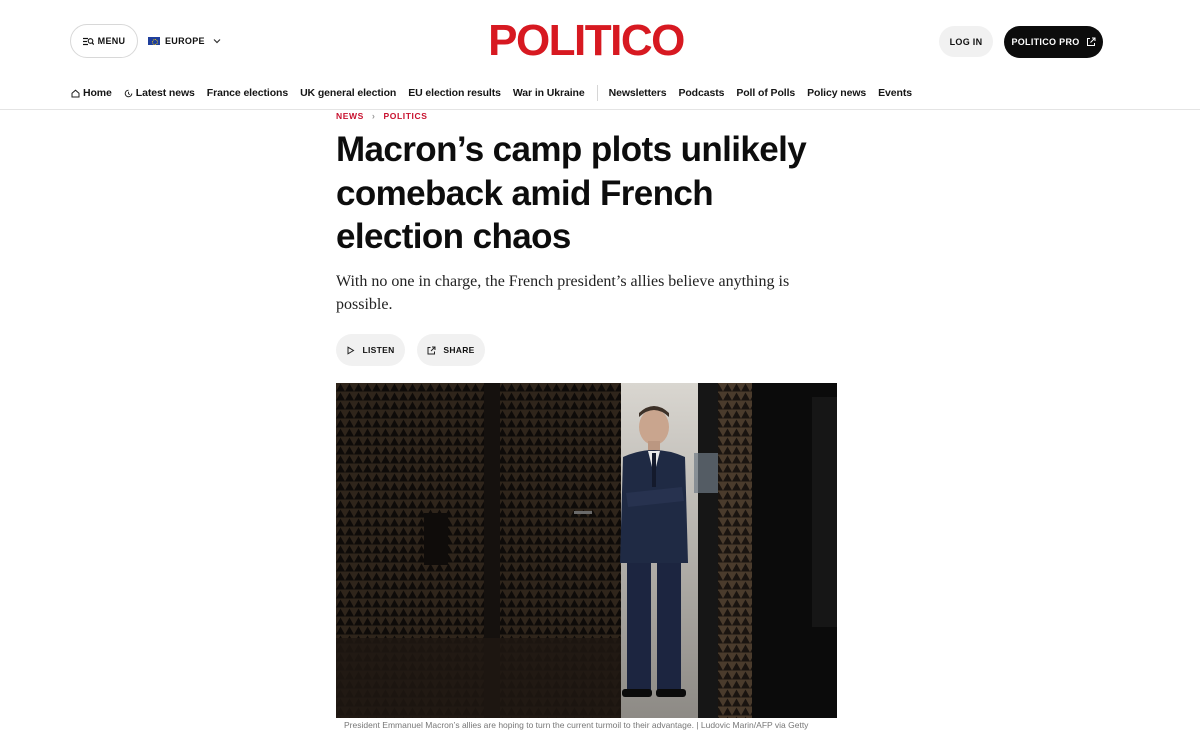  What do you see at coordinates (373, 116) in the screenshot?
I see `chevron-right-icon: ›` at bounding box center [373, 116].